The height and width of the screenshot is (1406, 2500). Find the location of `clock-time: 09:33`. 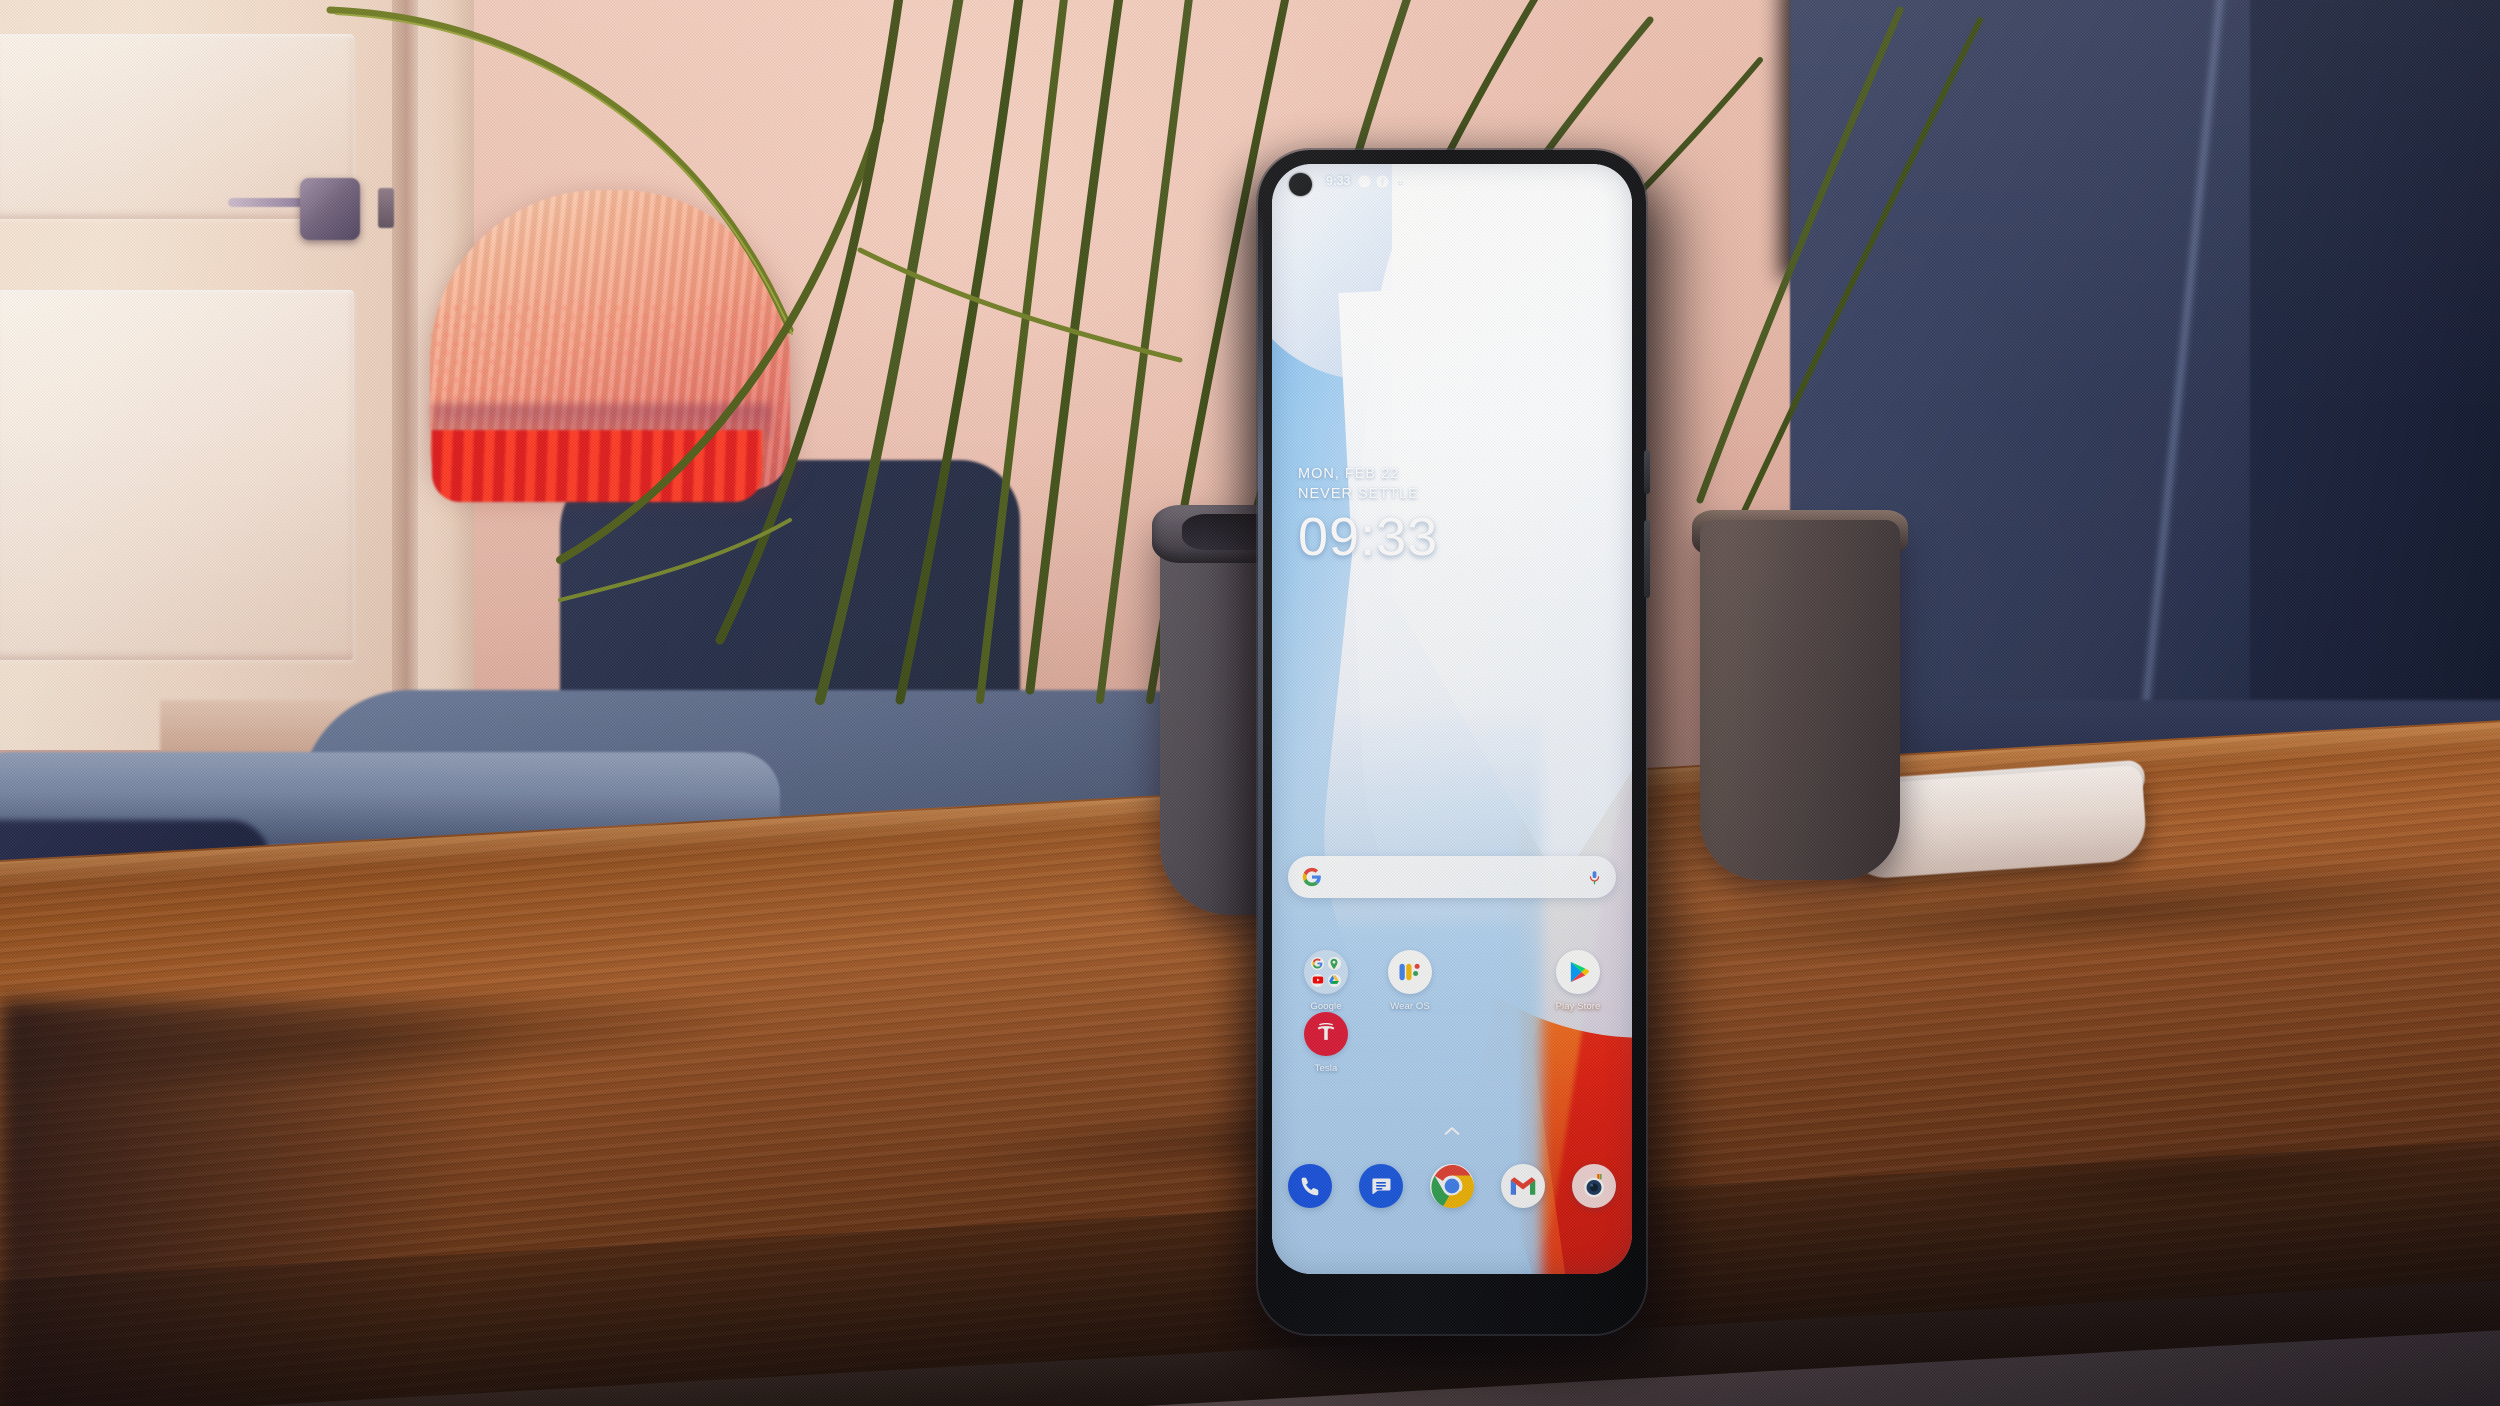

clock-time: 09:33 is located at coordinates (1368, 537).